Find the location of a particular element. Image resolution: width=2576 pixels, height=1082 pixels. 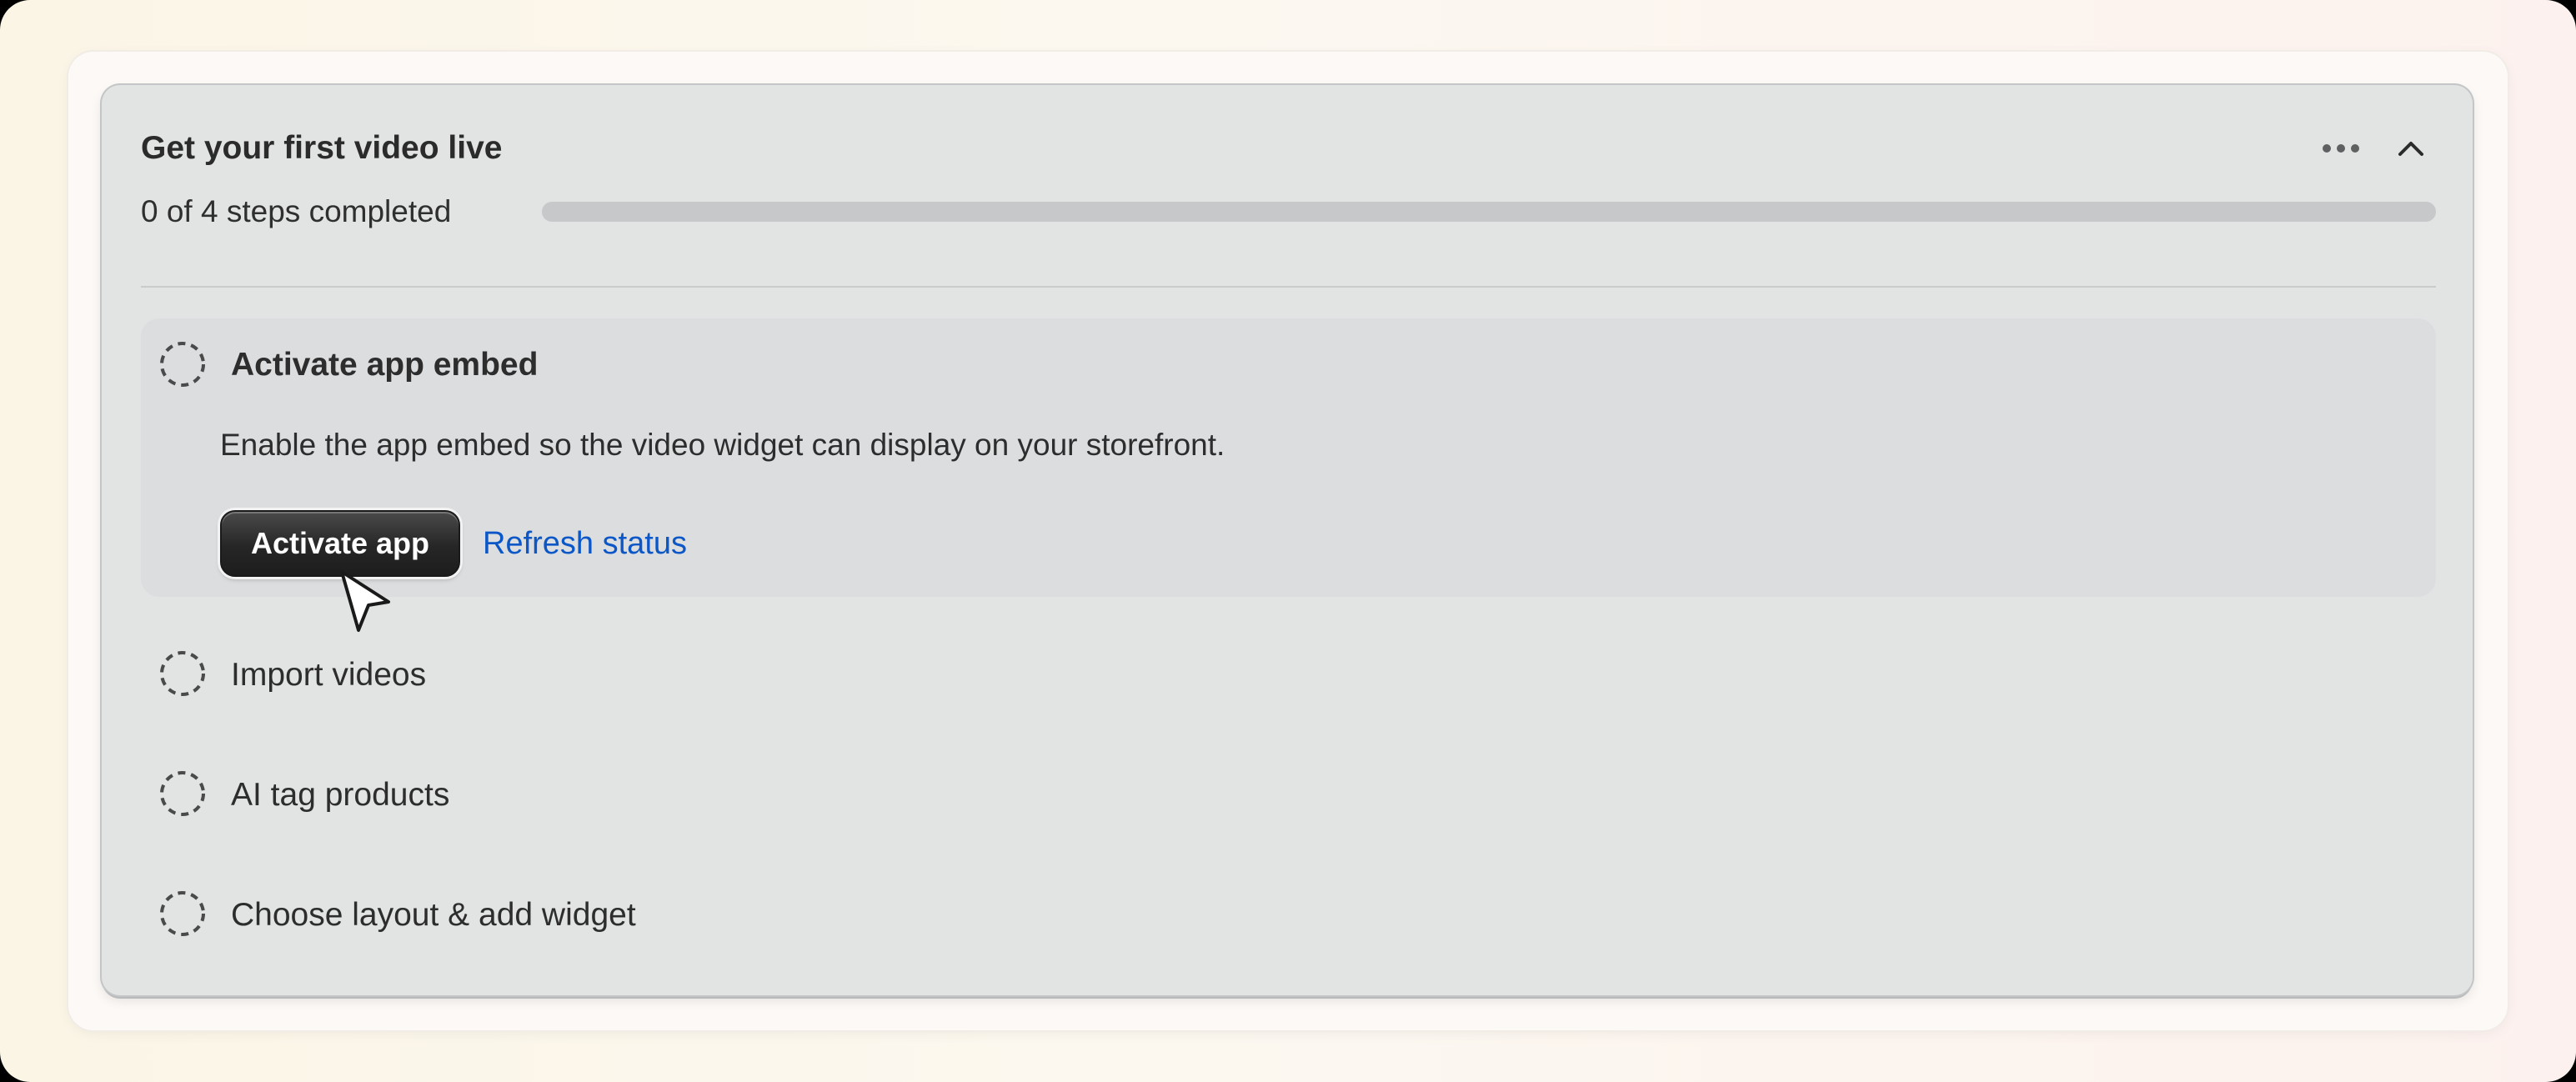

step-title-ai-tag-products: AI tag products is located at coordinates (340, 795).